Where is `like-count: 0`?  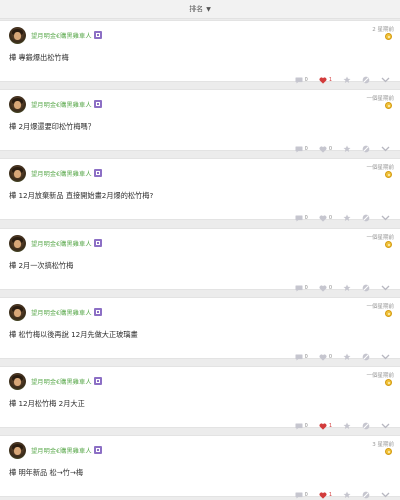 like-count: 0 is located at coordinates (330, 288).